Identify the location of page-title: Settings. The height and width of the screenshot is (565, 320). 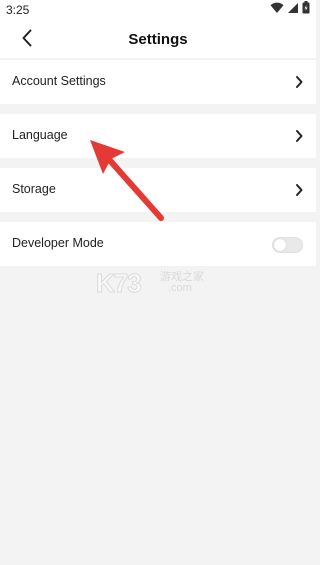
(158, 39).